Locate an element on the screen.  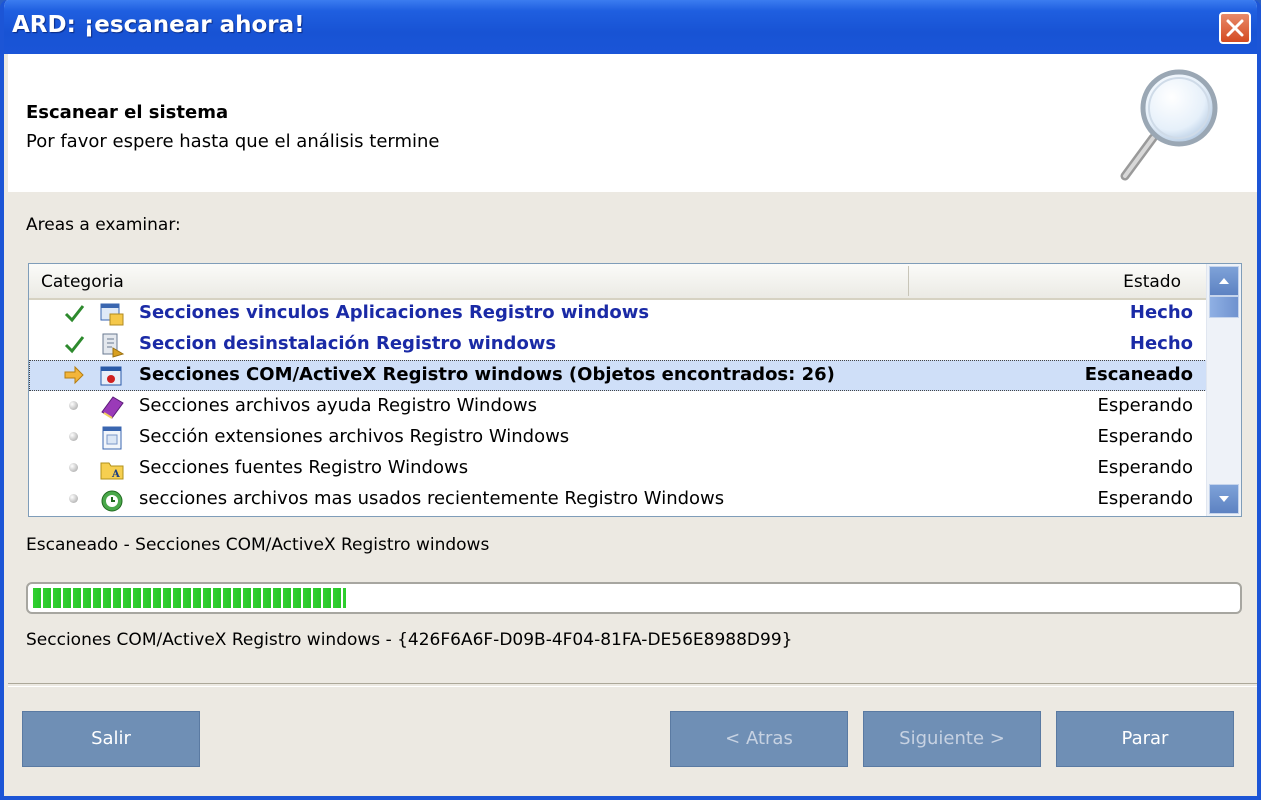
list-item-label: Secciones fuentes Registro Windows is located at coordinates (304, 467).